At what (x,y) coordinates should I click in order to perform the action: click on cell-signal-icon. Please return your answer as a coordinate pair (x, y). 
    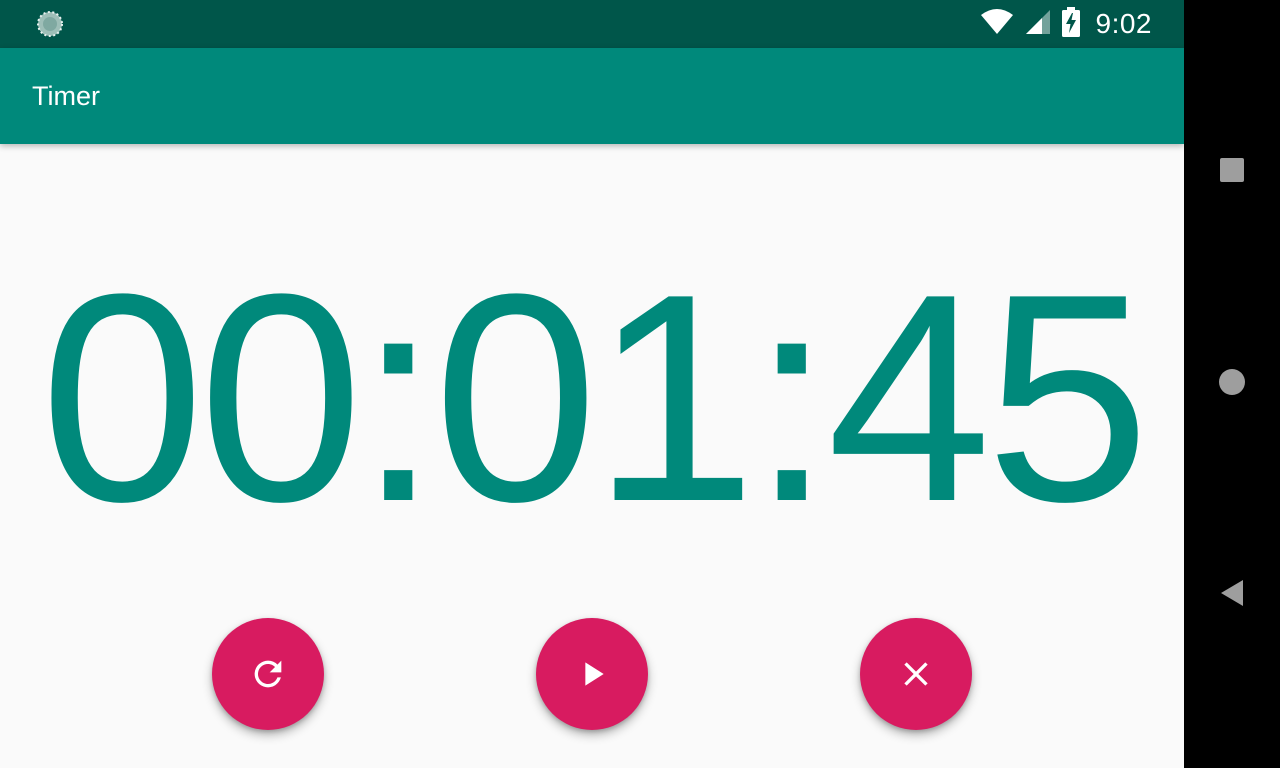
    Looking at the image, I should click on (1038, 24).